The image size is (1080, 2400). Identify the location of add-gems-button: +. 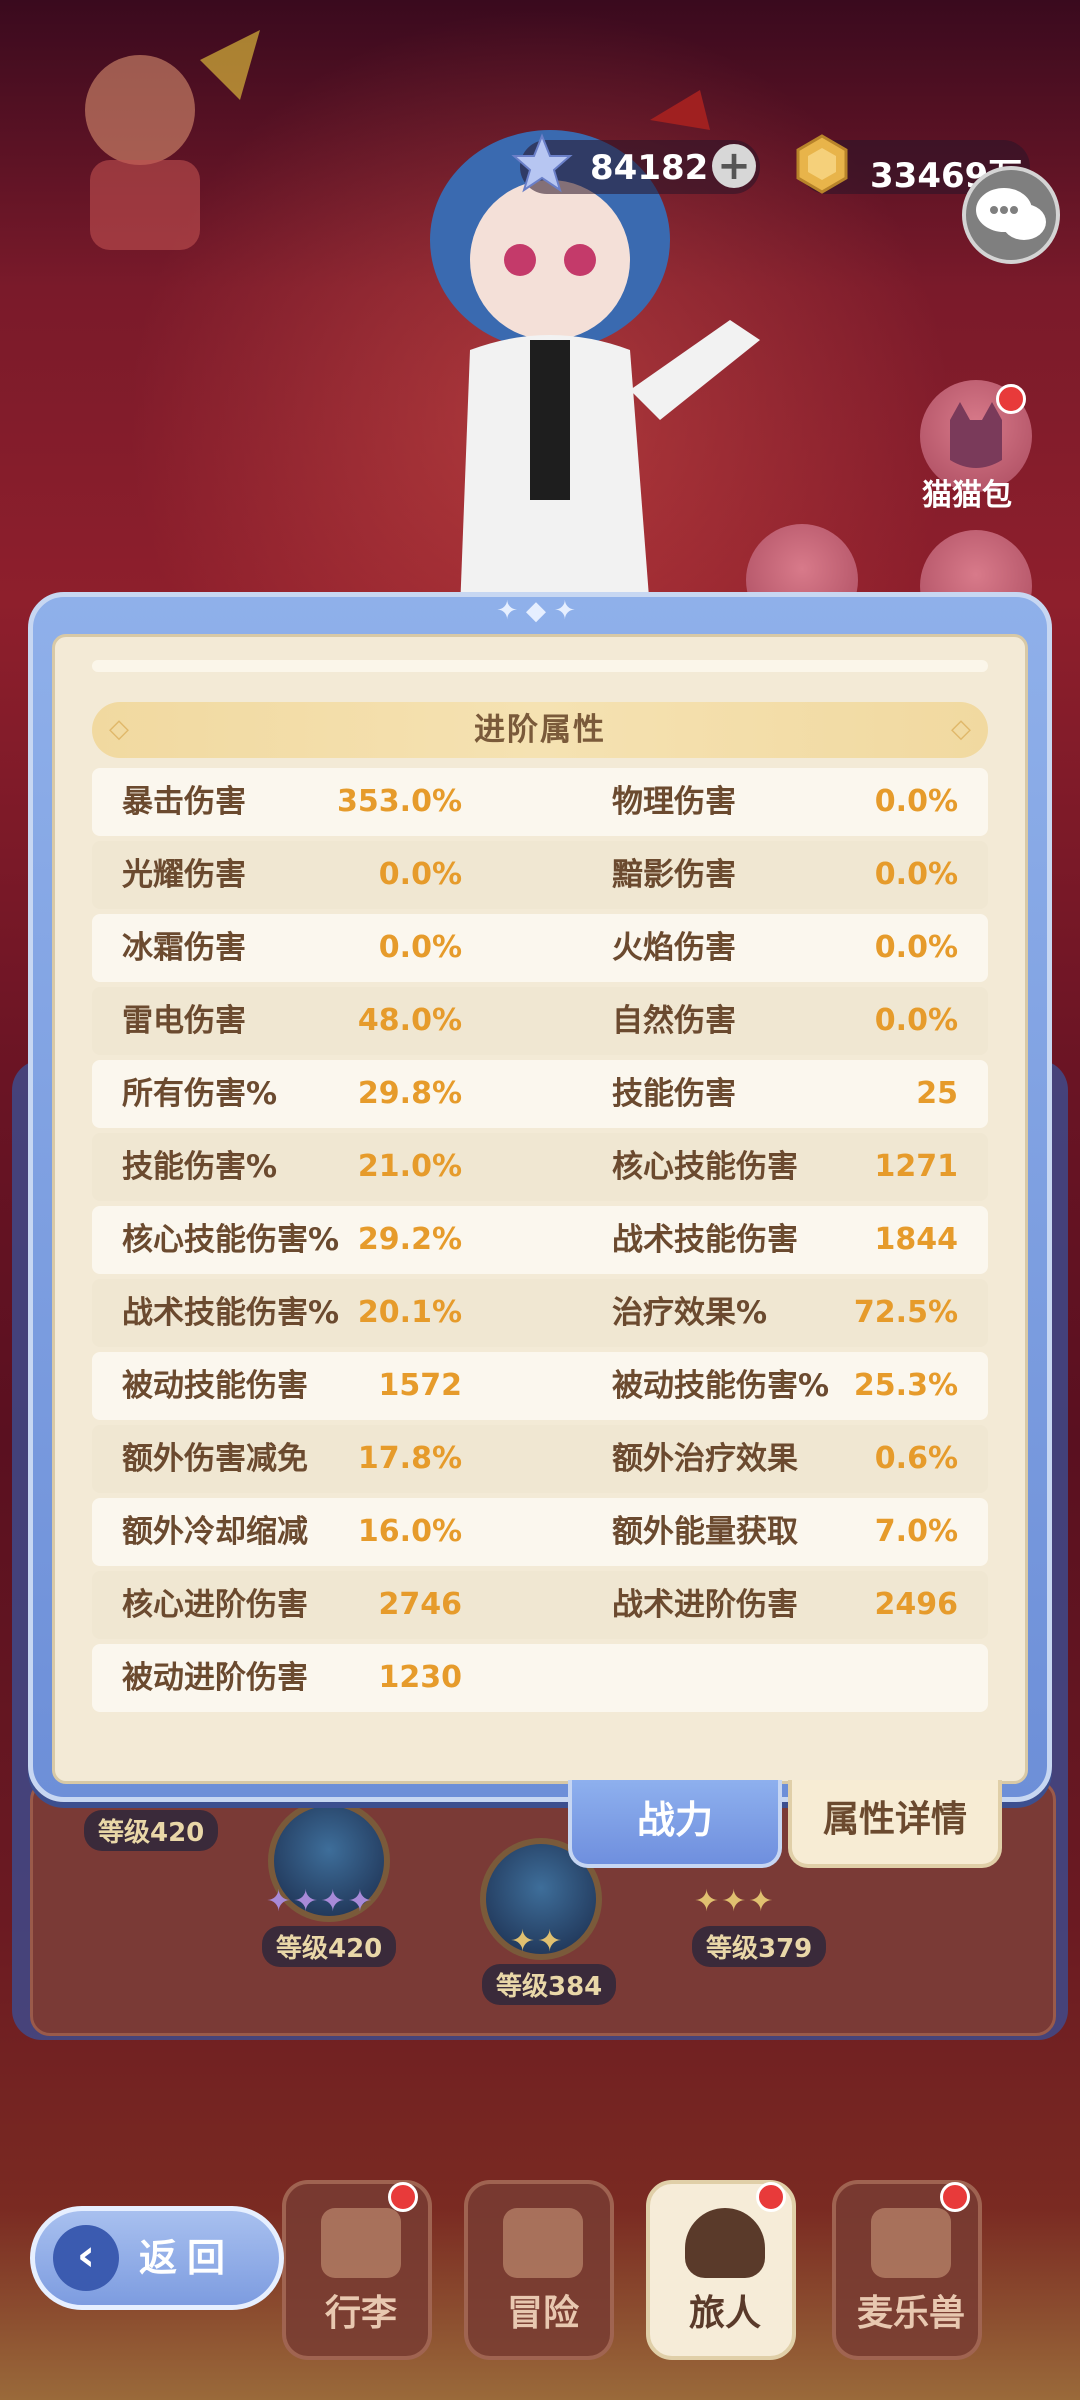
(734, 166).